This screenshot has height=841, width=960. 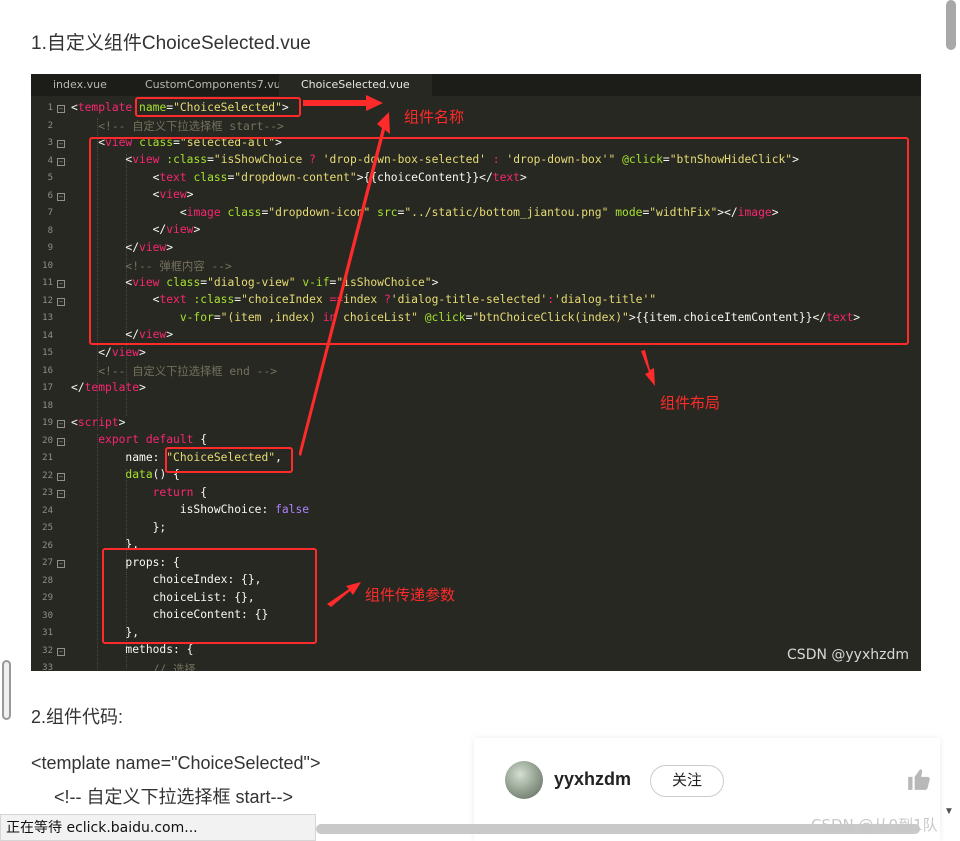 What do you see at coordinates (919, 779) in the screenshot?
I see `thumbs-up-icon` at bounding box center [919, 779].